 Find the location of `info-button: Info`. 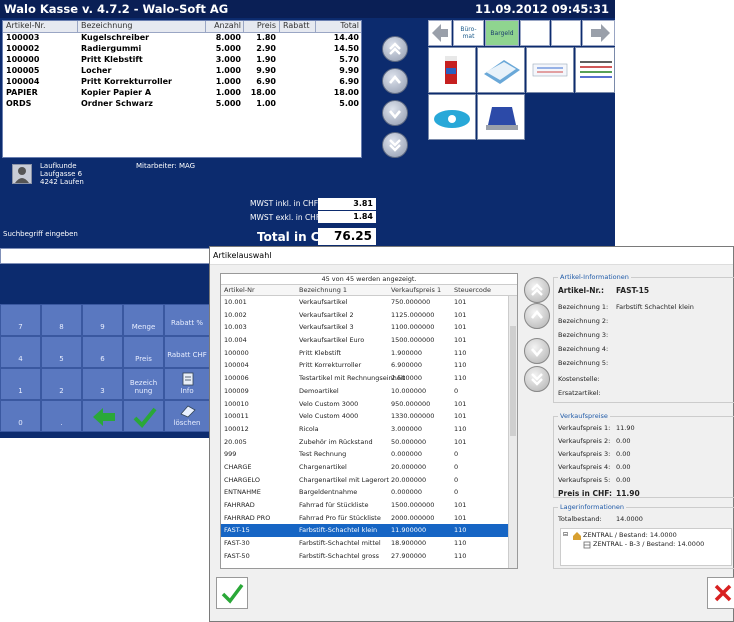

info-button: Info is located at coordinates (187, 384).